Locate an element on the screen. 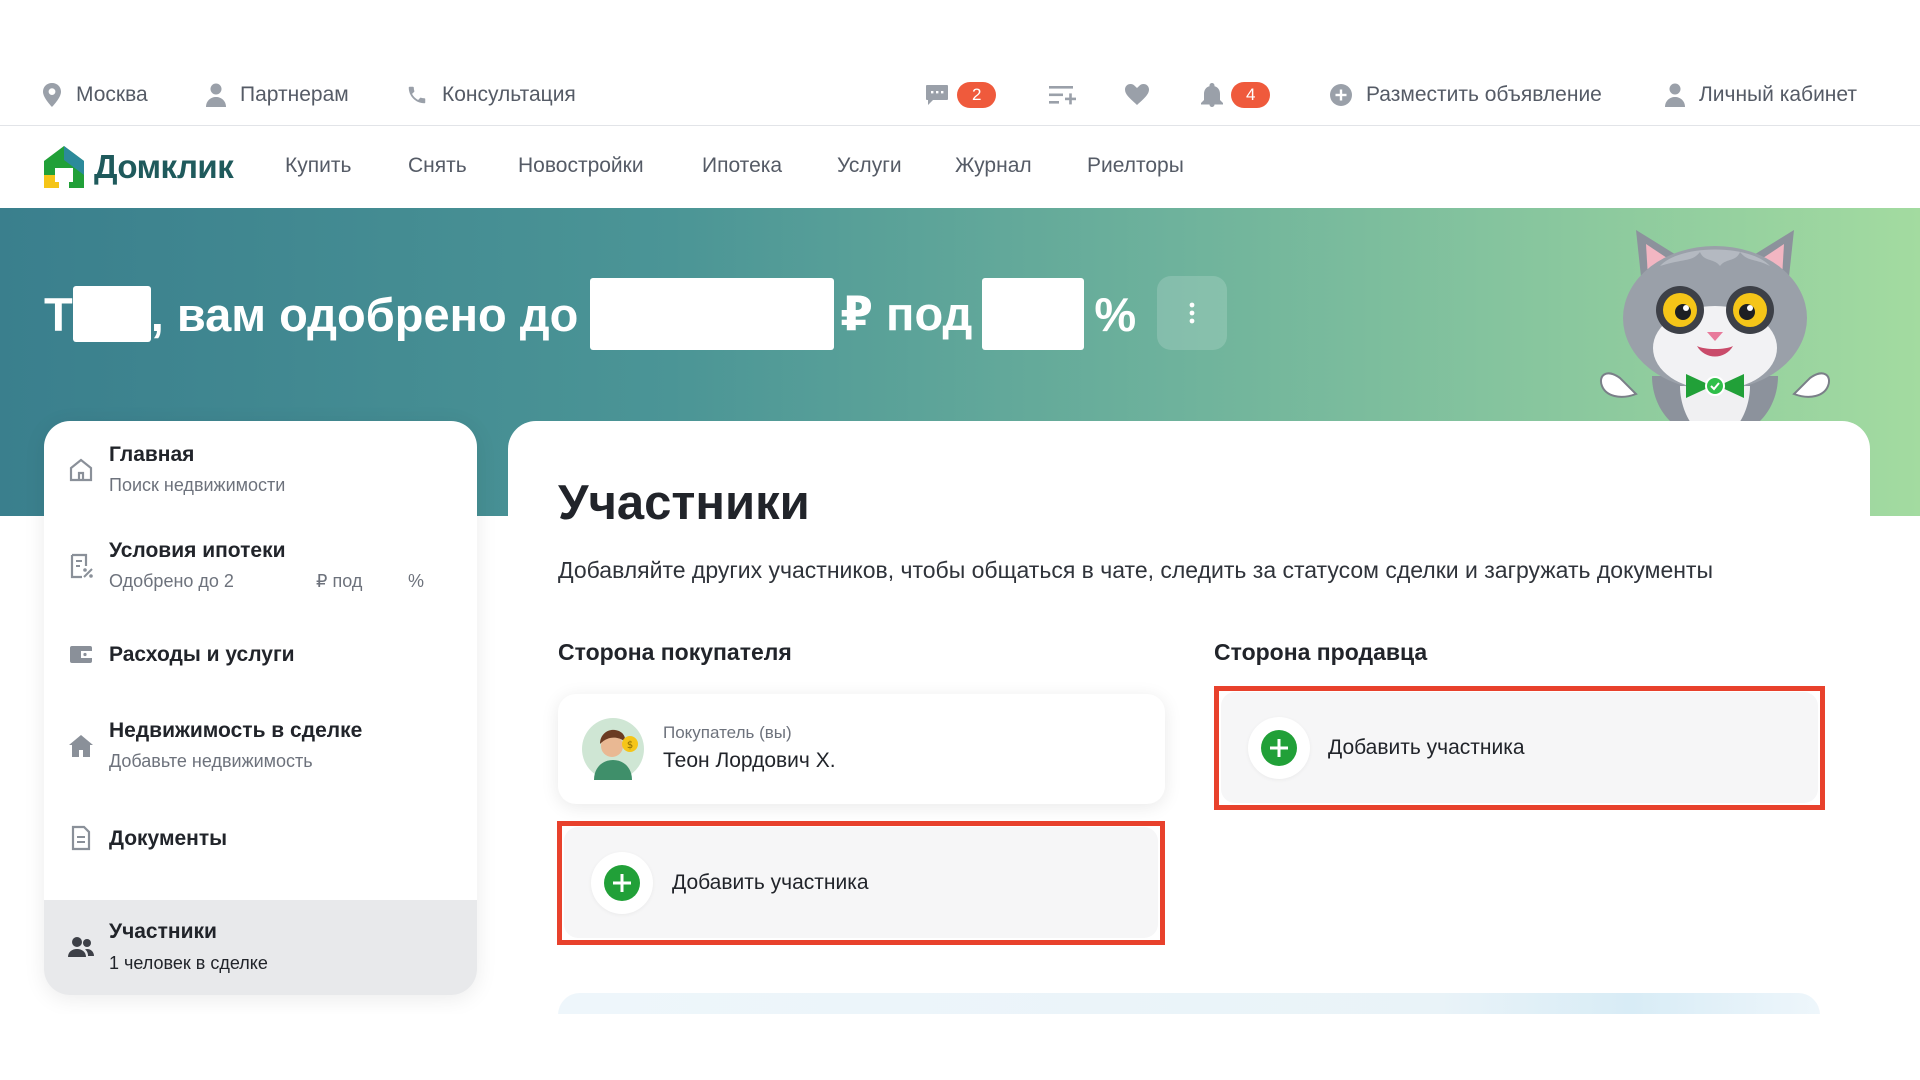 The image size is (1920, 1080). messages-button: 2 is located at coordinates (961, 95).